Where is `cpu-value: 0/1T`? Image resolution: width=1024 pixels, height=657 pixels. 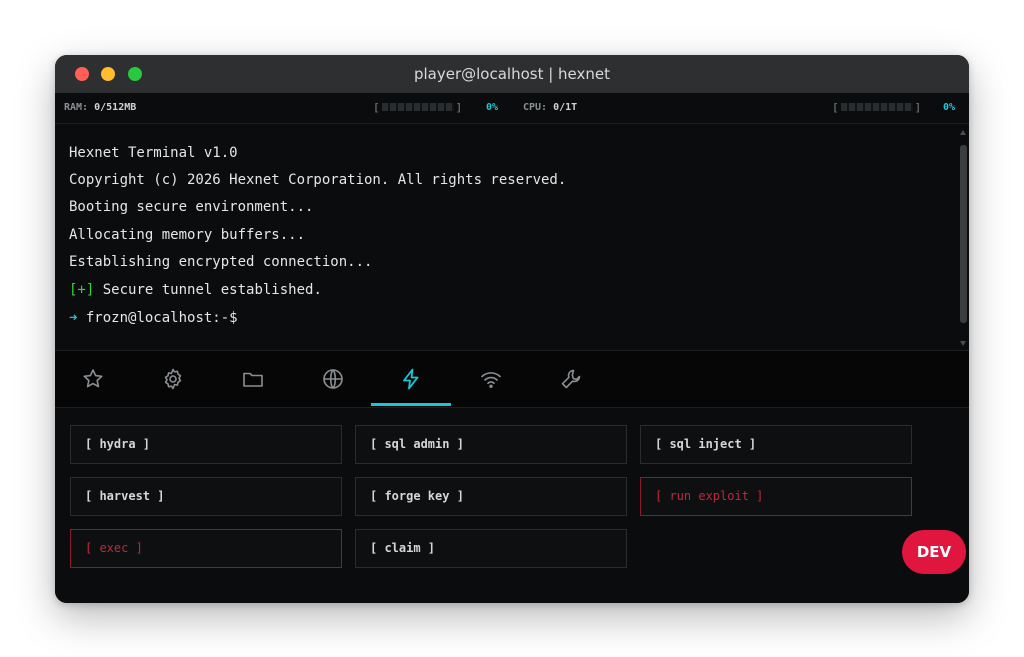 cpu-value: 0/1T is located at coordinates (565, 107).